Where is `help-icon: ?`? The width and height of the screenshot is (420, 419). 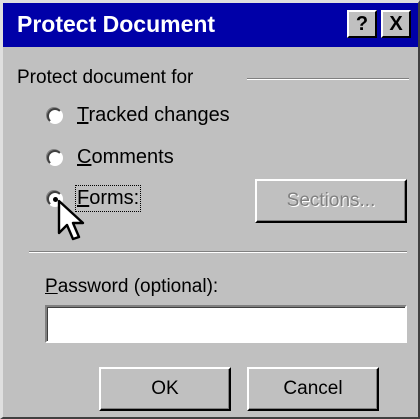 help-icon: ? is located at coordinates (362, 24).